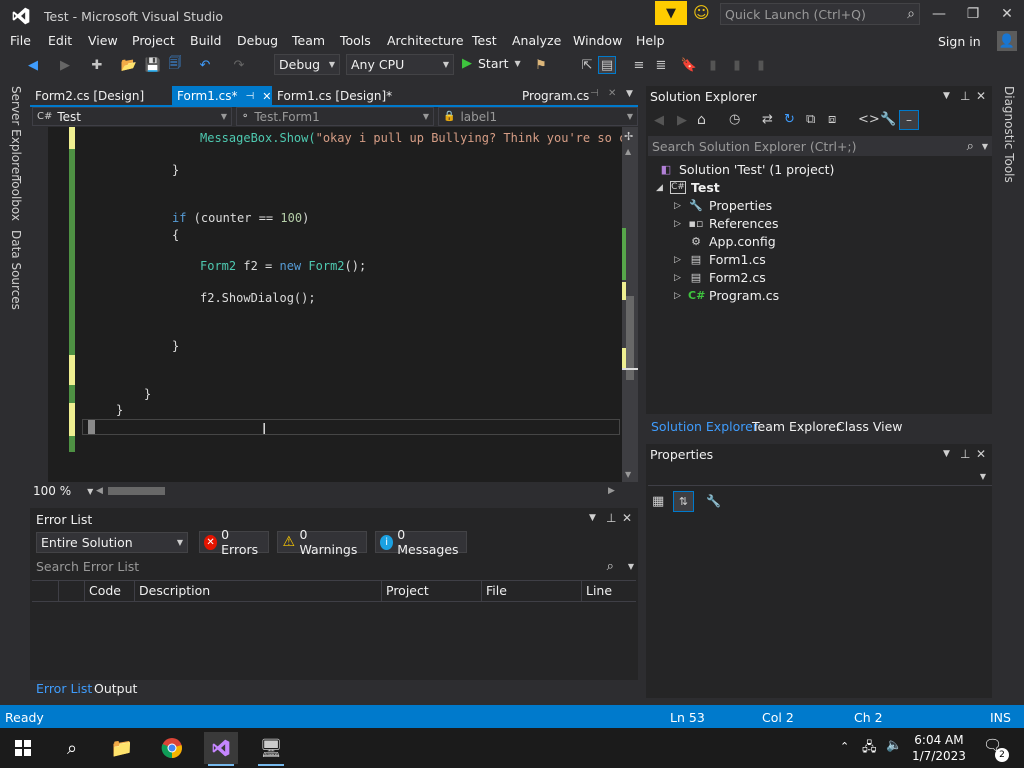 The height and width of the screenshot is (768, 1024). What do you see at coordinates (628, 136) in the screenshot?
I see `split-handle-icon: ✢` at bounding box center [628, 136].